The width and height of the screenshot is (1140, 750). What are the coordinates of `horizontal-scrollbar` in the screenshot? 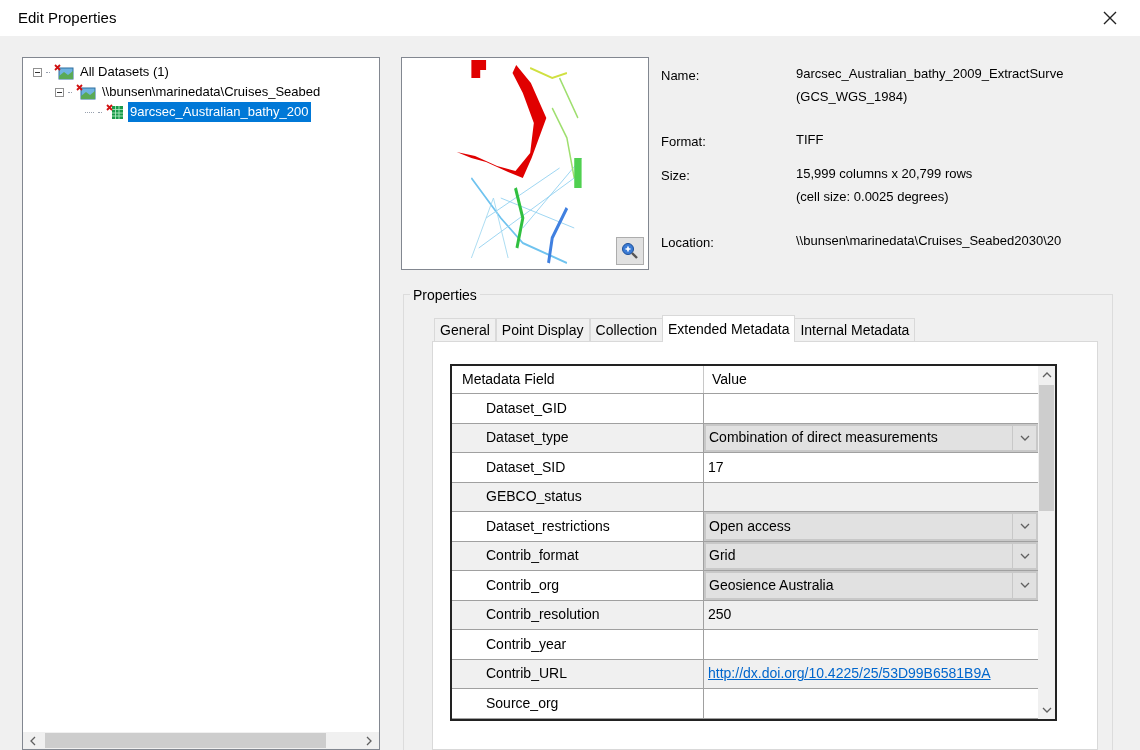 It's located at (201, 740).